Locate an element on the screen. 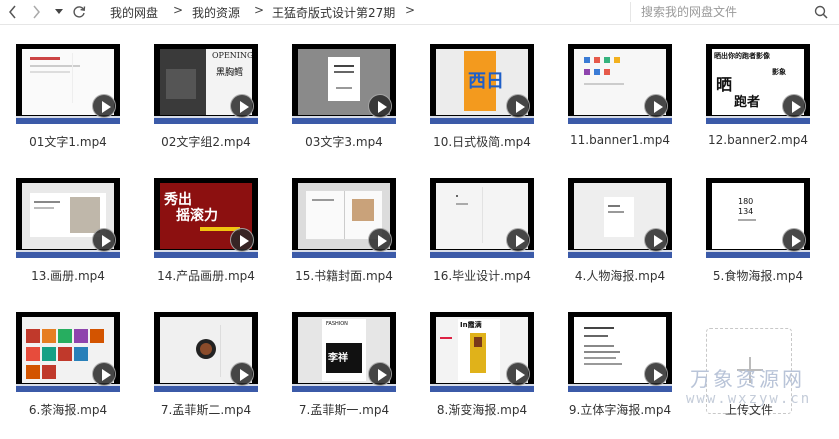  video-thumbnail: FASHION 李祥 is located at coordinates (344, 352).